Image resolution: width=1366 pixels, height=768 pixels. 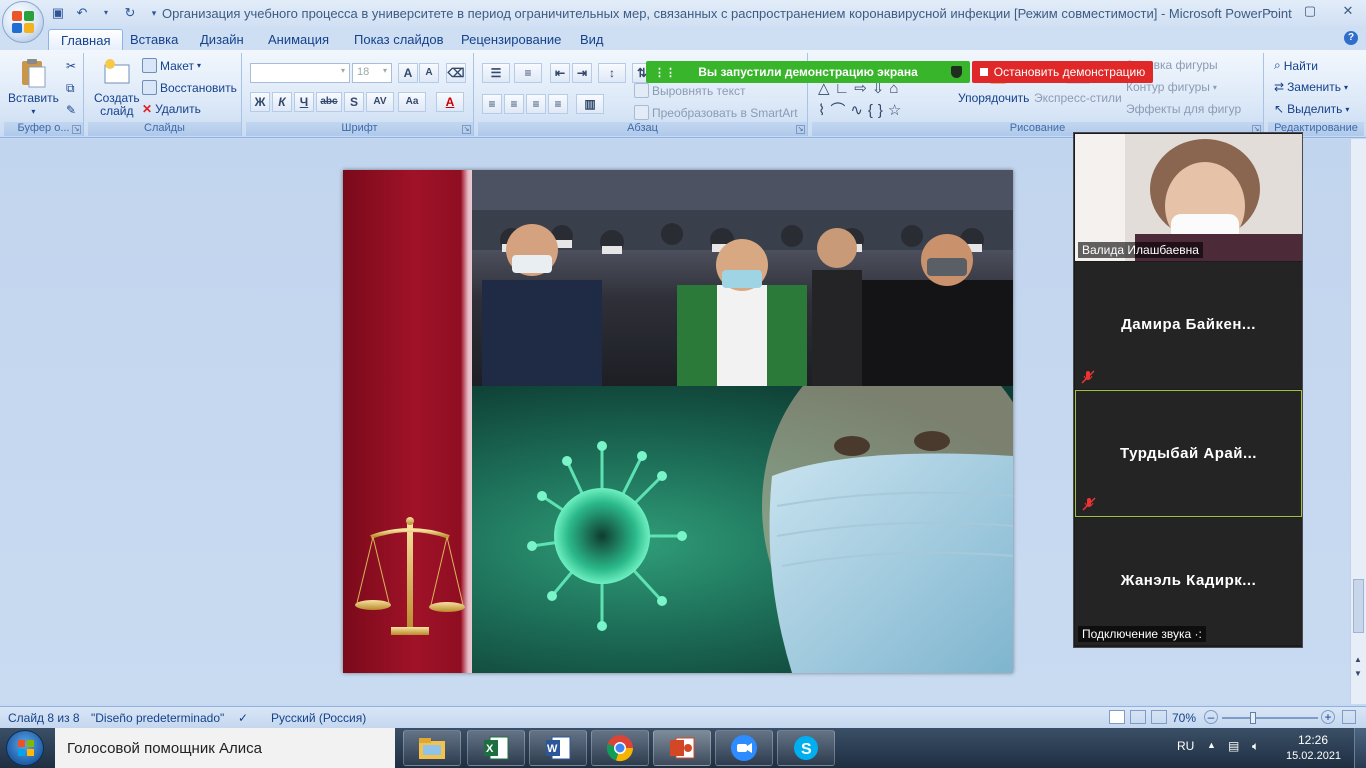 I want to click on network-icon: ▤, so click(x=1233, y=746).